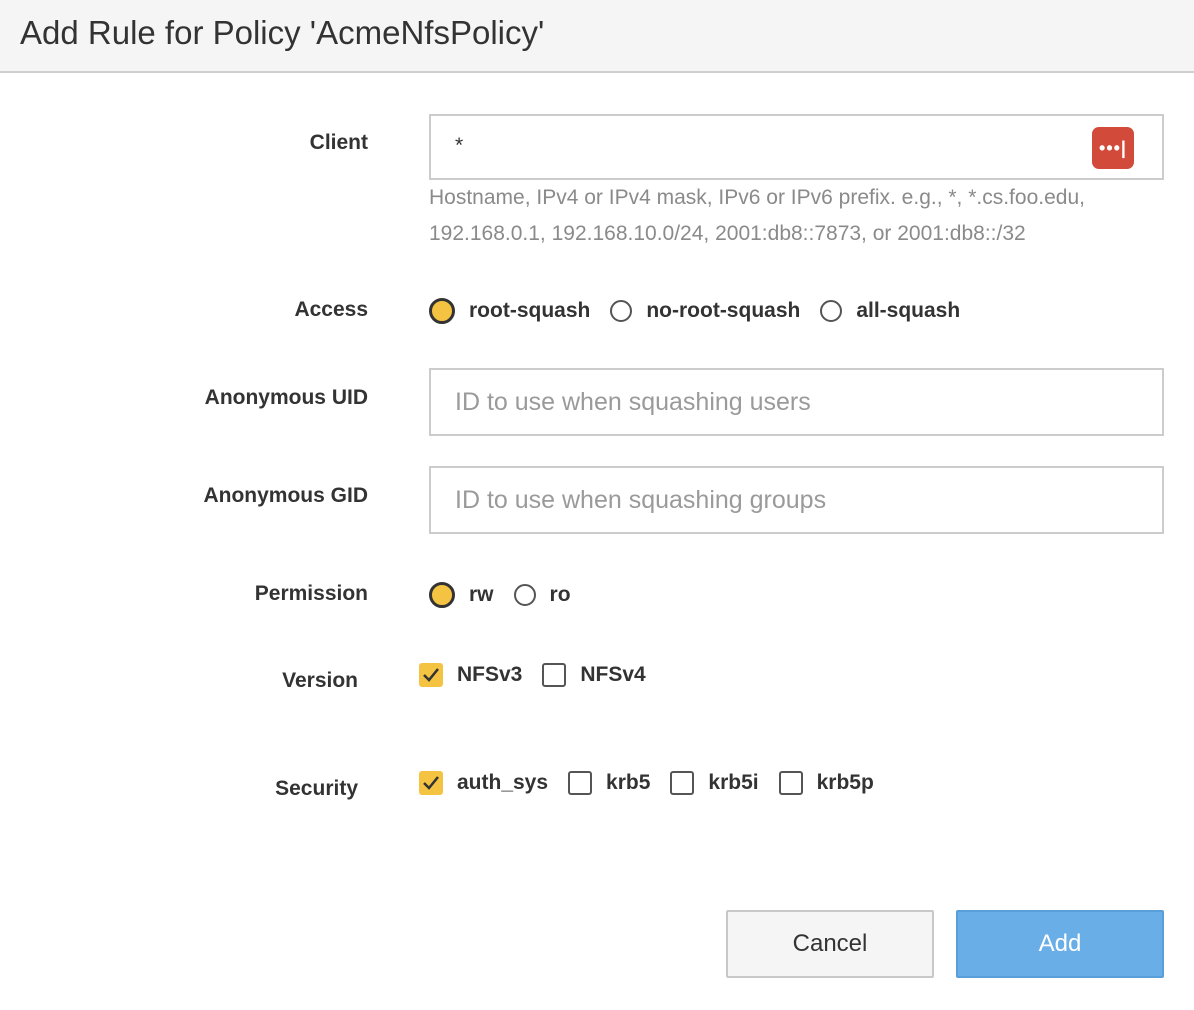 The image size is (1194, 1010). I want to click on anon-uid-field, so click(796, 402).